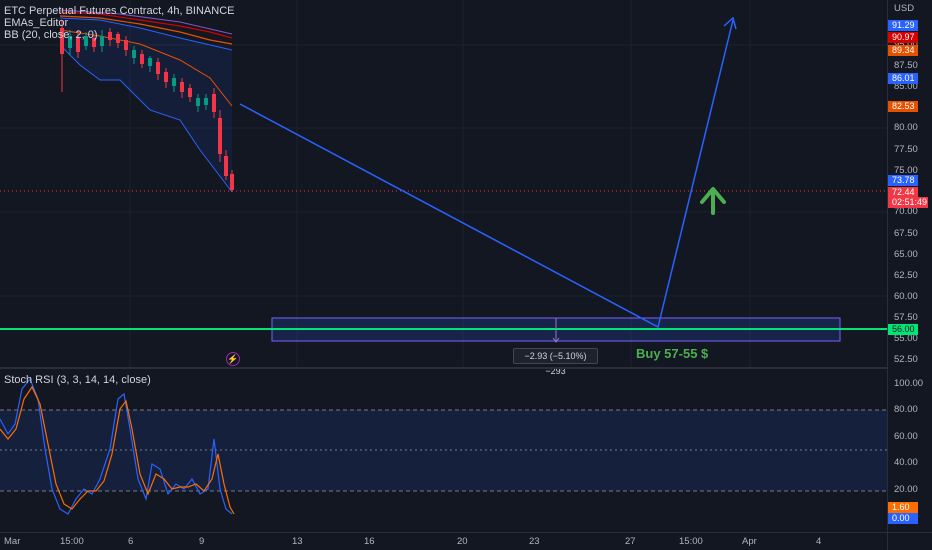  What do you see at coordinates (903, 518) in the screenshot?
I see `stoch-d-label: 0.00` at bounding box center [903, 518].